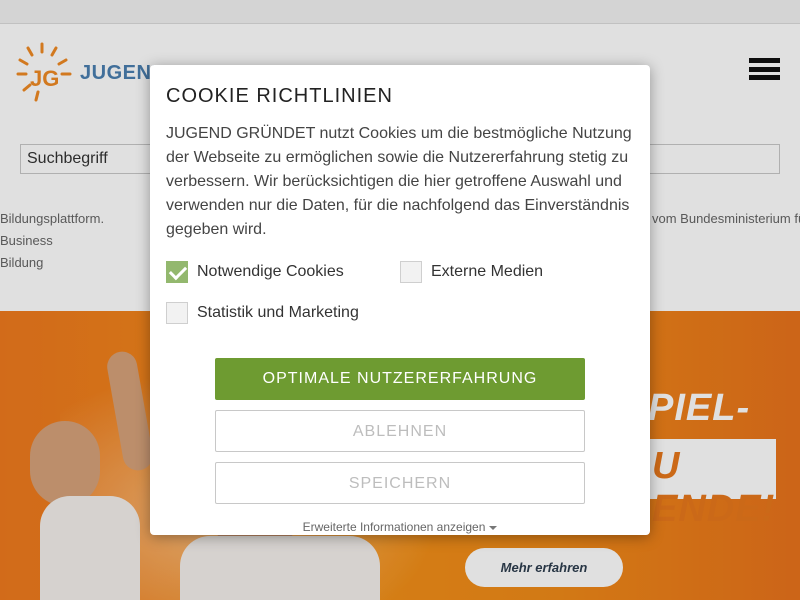  I want to click on option-label: Notwendige Cookies, so click(270, 271).